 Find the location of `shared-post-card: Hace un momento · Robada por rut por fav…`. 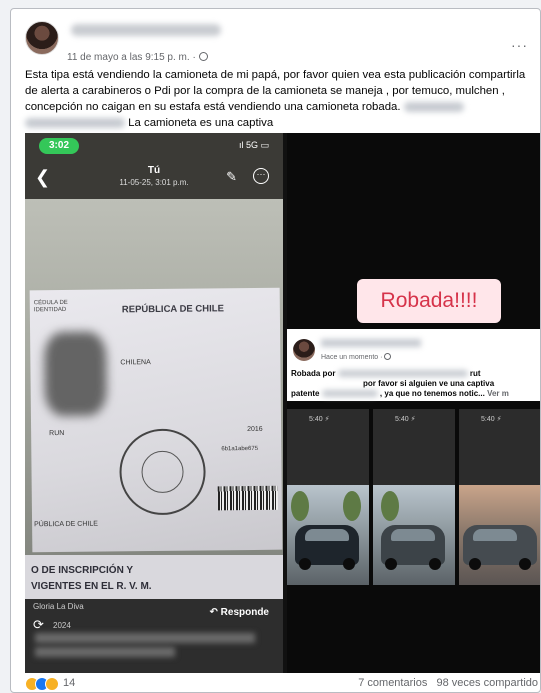

shared-post-card: Hace un momento · Robada por rut por fav… is located at coordinates (413, 365).